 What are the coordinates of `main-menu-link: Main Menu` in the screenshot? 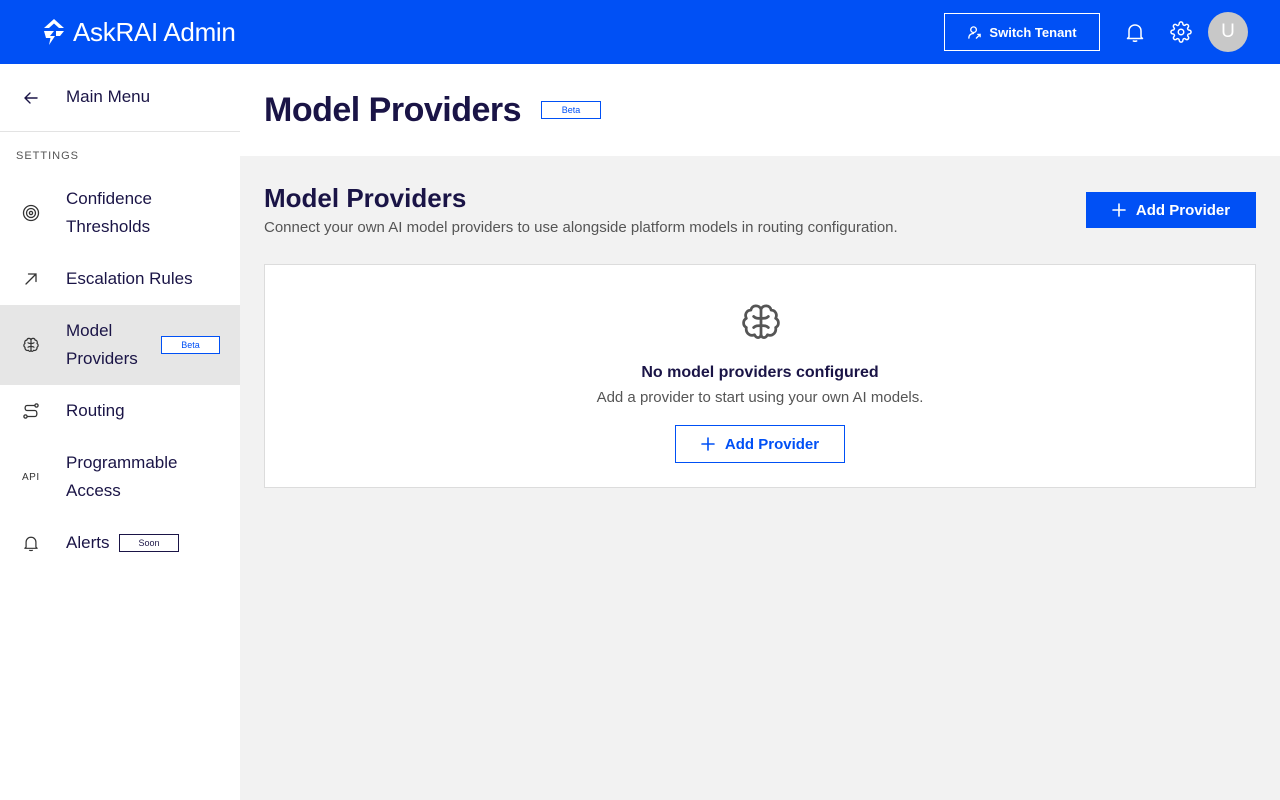 It's located at (120, 98).